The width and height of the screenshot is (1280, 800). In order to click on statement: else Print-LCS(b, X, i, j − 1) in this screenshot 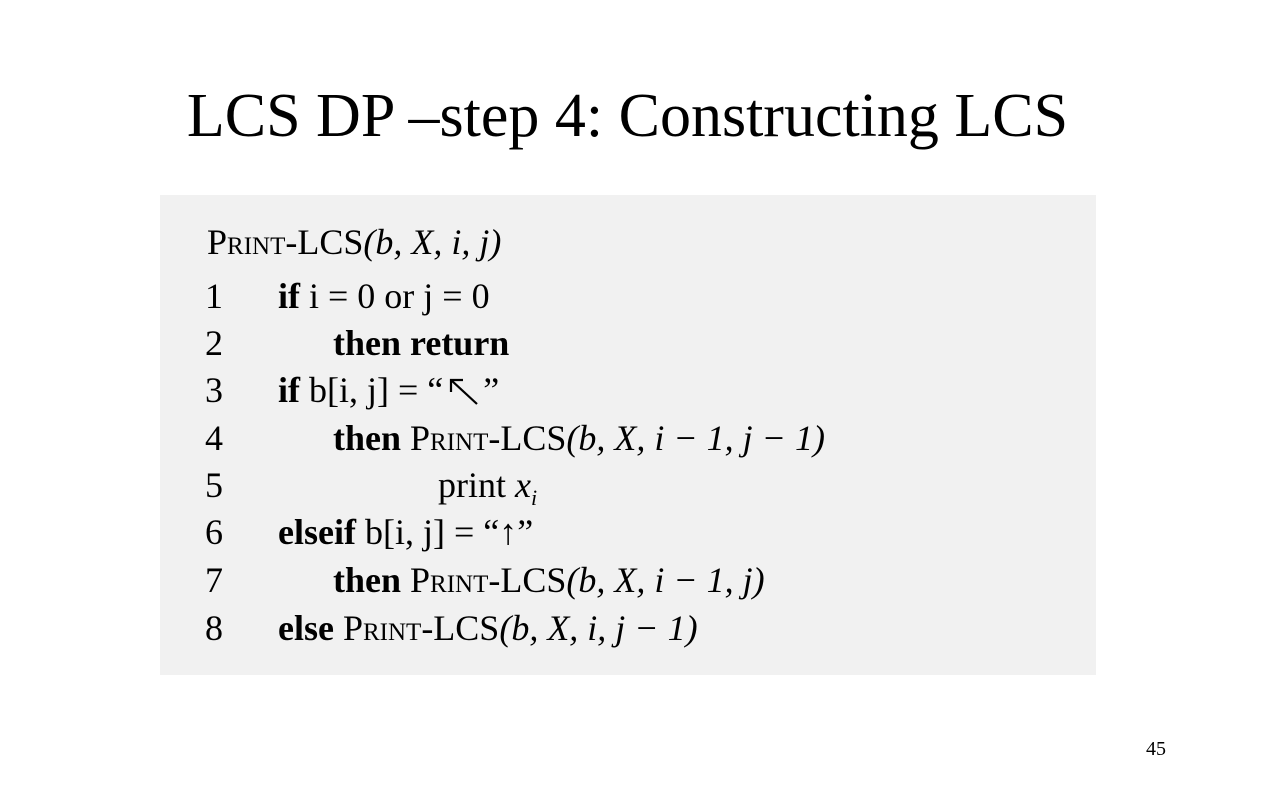, I will do `click(488, 628)`.